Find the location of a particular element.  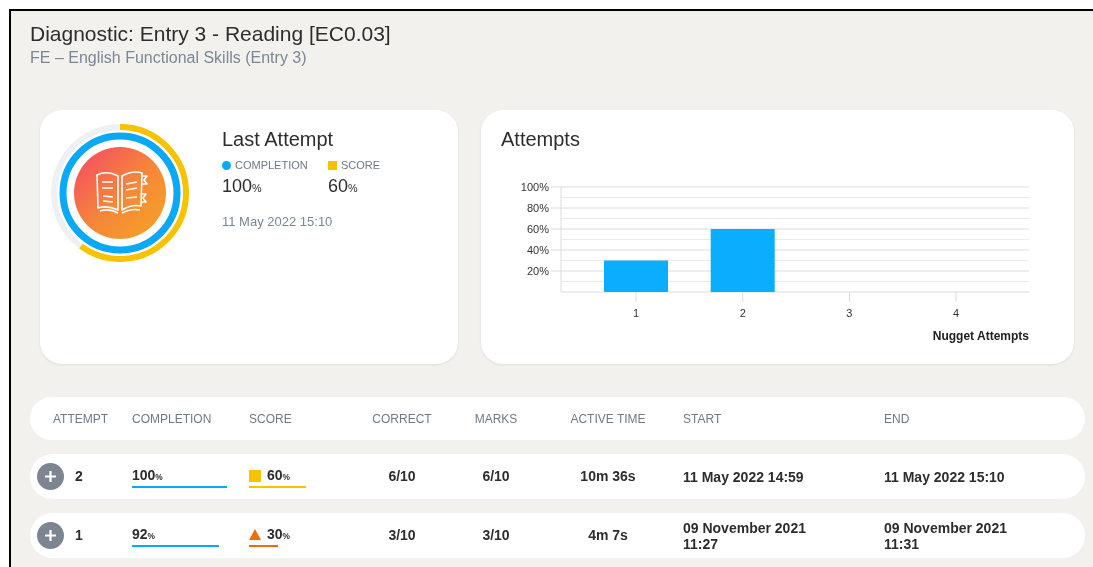

y-tick-label: 80% is located at coordinates (537, 208).